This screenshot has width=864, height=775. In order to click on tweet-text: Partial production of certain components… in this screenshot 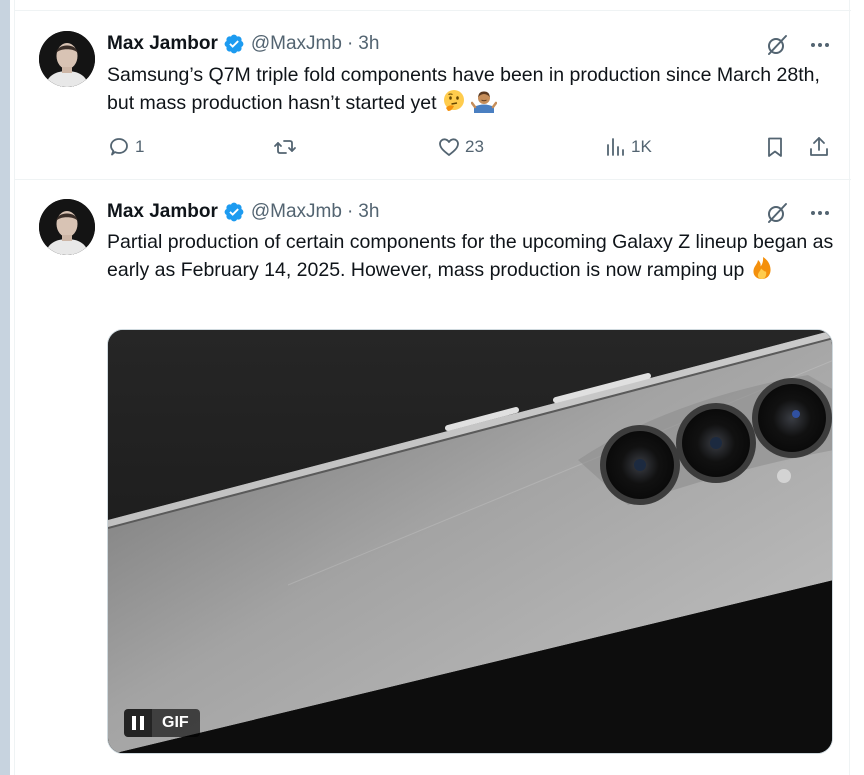, I will do `click(472, 256)`.